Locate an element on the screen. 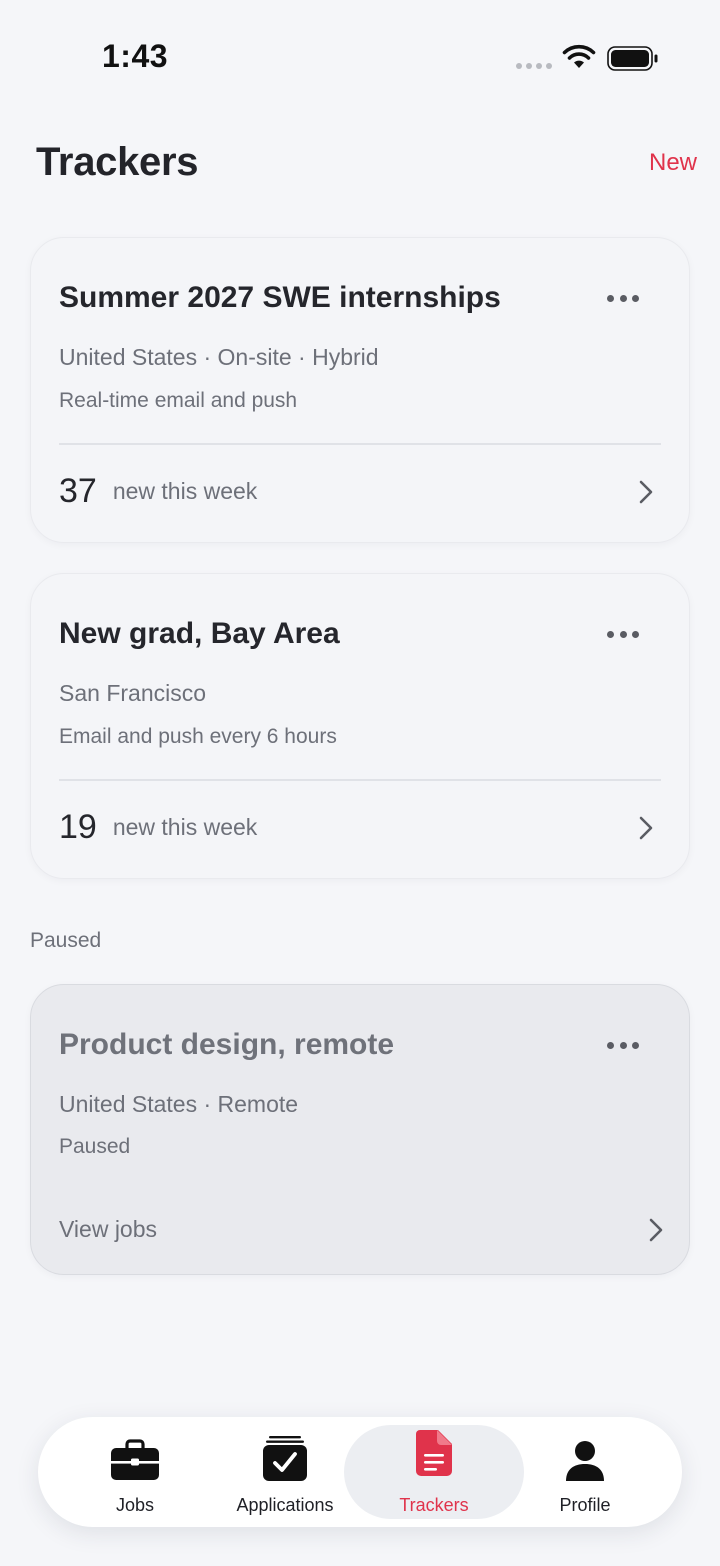 Image resolution: width=720 pixels, height=1566 pixels. new-jobs-row: 37 new this week is located at coordinates (360, 491).